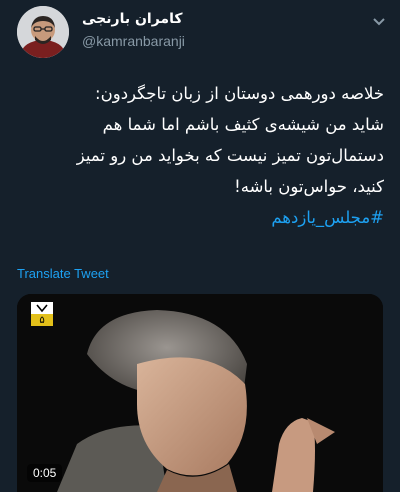 The width and height of the screenshot is (400, 492). I want to click on chevron-down-icon, so click(379, 19).